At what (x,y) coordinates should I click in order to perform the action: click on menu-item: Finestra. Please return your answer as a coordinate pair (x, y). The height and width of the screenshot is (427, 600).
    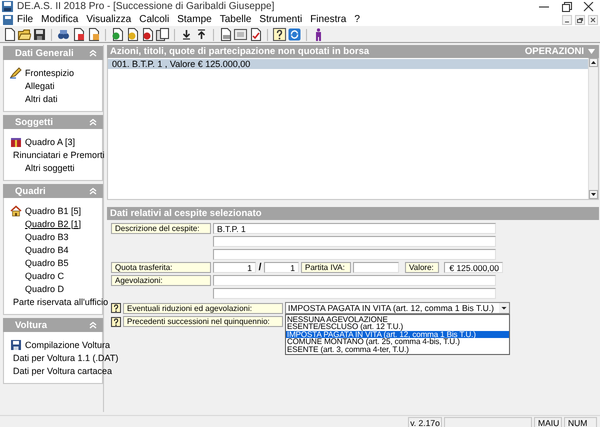
    Looking at the image, I should click on (328, 19).